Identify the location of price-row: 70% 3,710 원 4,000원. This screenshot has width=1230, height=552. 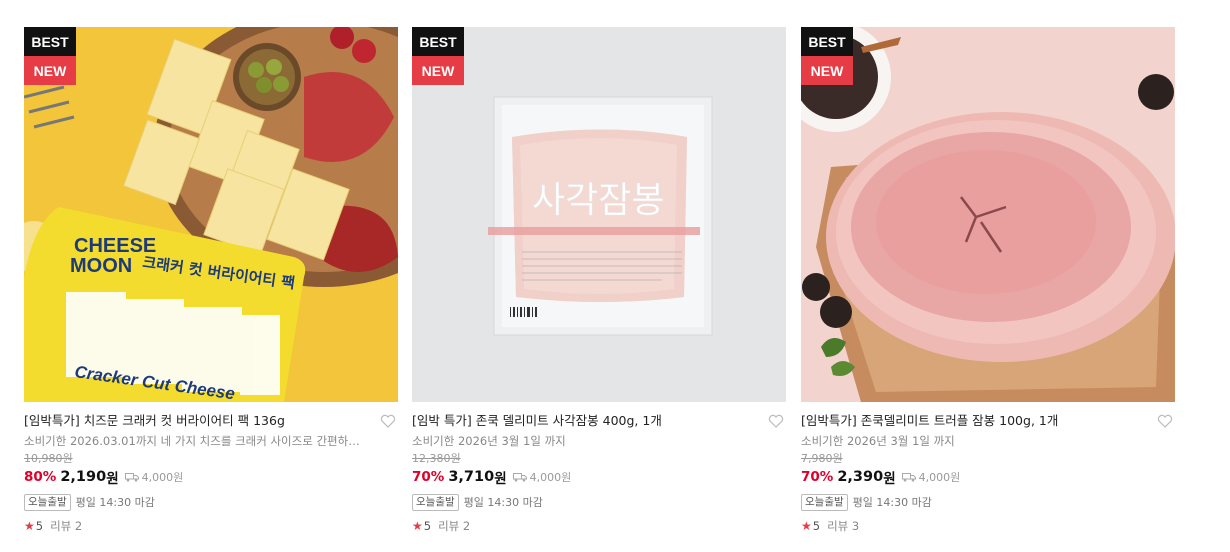
(599, 477).